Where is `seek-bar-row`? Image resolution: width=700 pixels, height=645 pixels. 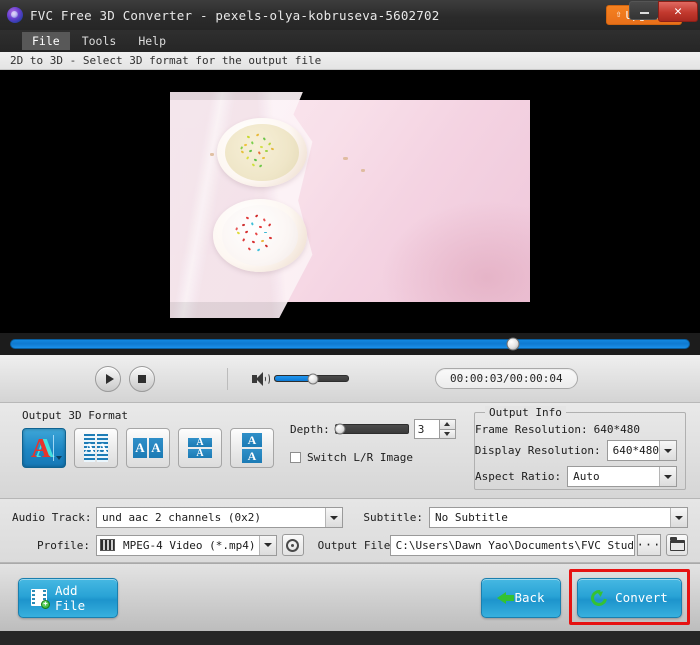 seek-bar-row is located at coordinates (350, 344).